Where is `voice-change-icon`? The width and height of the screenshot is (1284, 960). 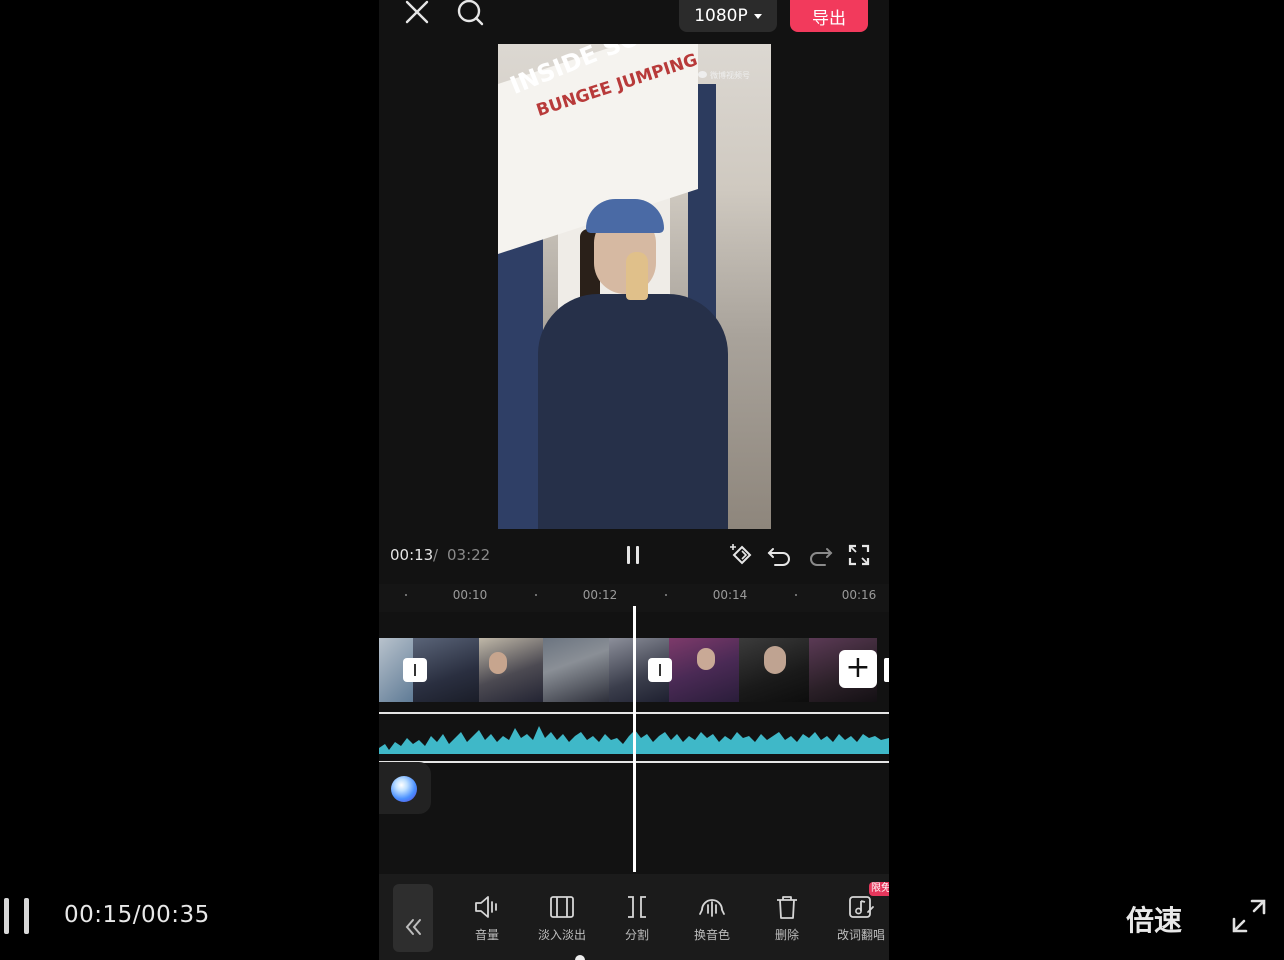 voice-change-icon is located at coordinates (712, 908).